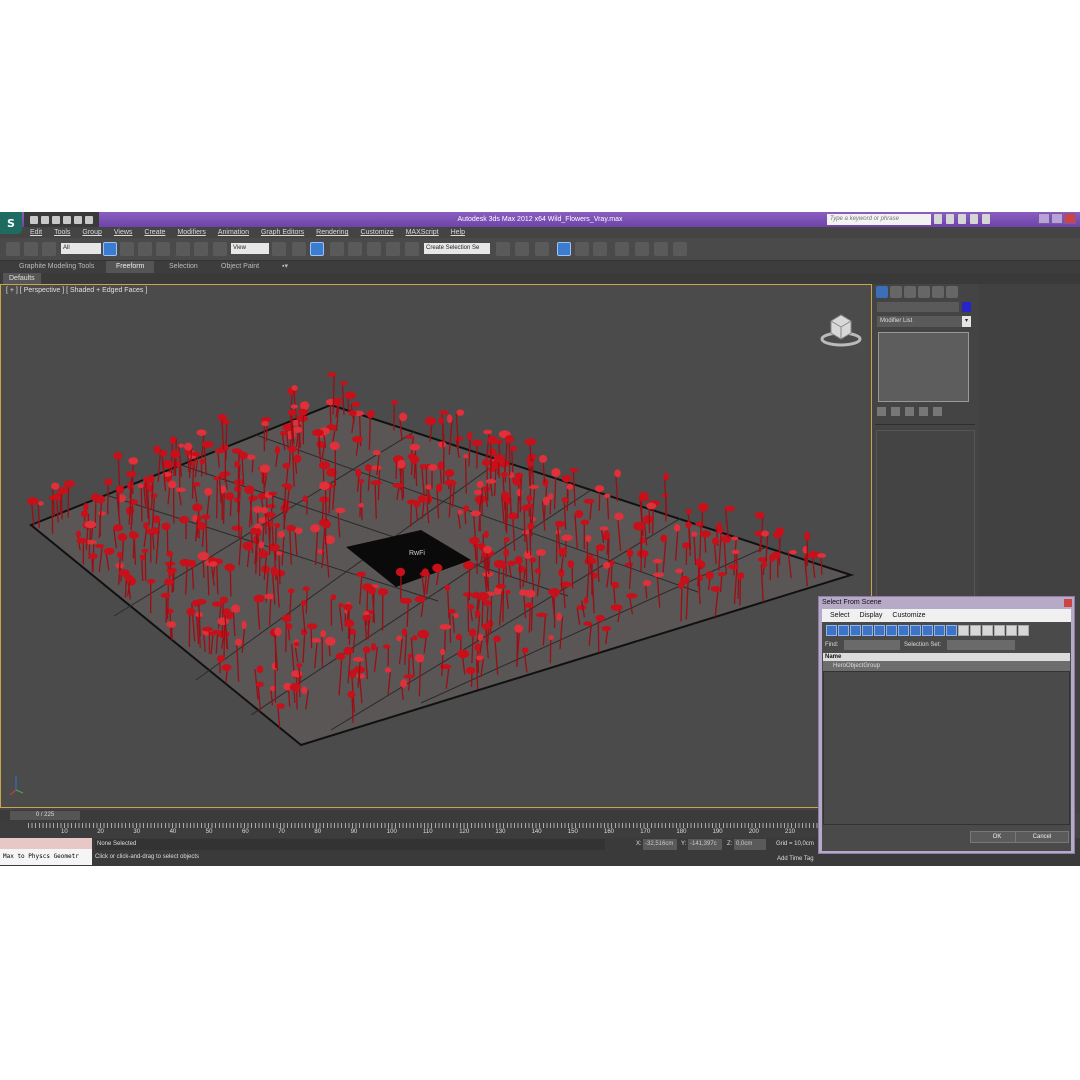 The width and height of the screenshot is (1080, 1080). I want to click on select-object-icon, so click(110, 249).